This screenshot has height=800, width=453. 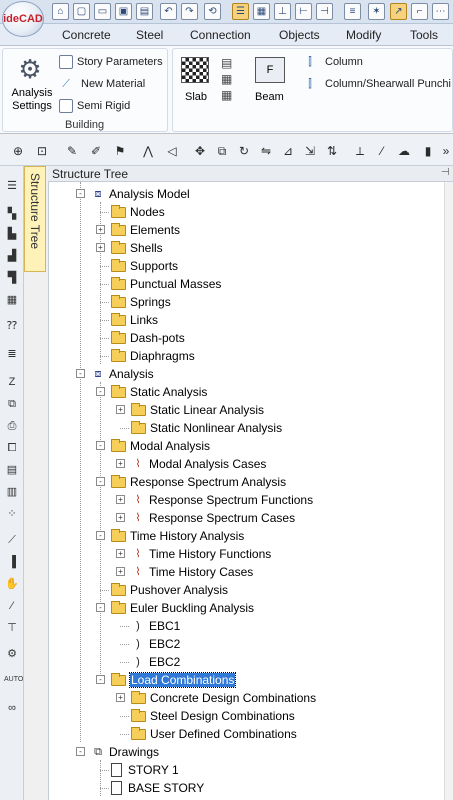 What do you see at coordinates (12, 214) in the screenshot?
I see `layers-icon: ▚` at bounding box center [12, 214].